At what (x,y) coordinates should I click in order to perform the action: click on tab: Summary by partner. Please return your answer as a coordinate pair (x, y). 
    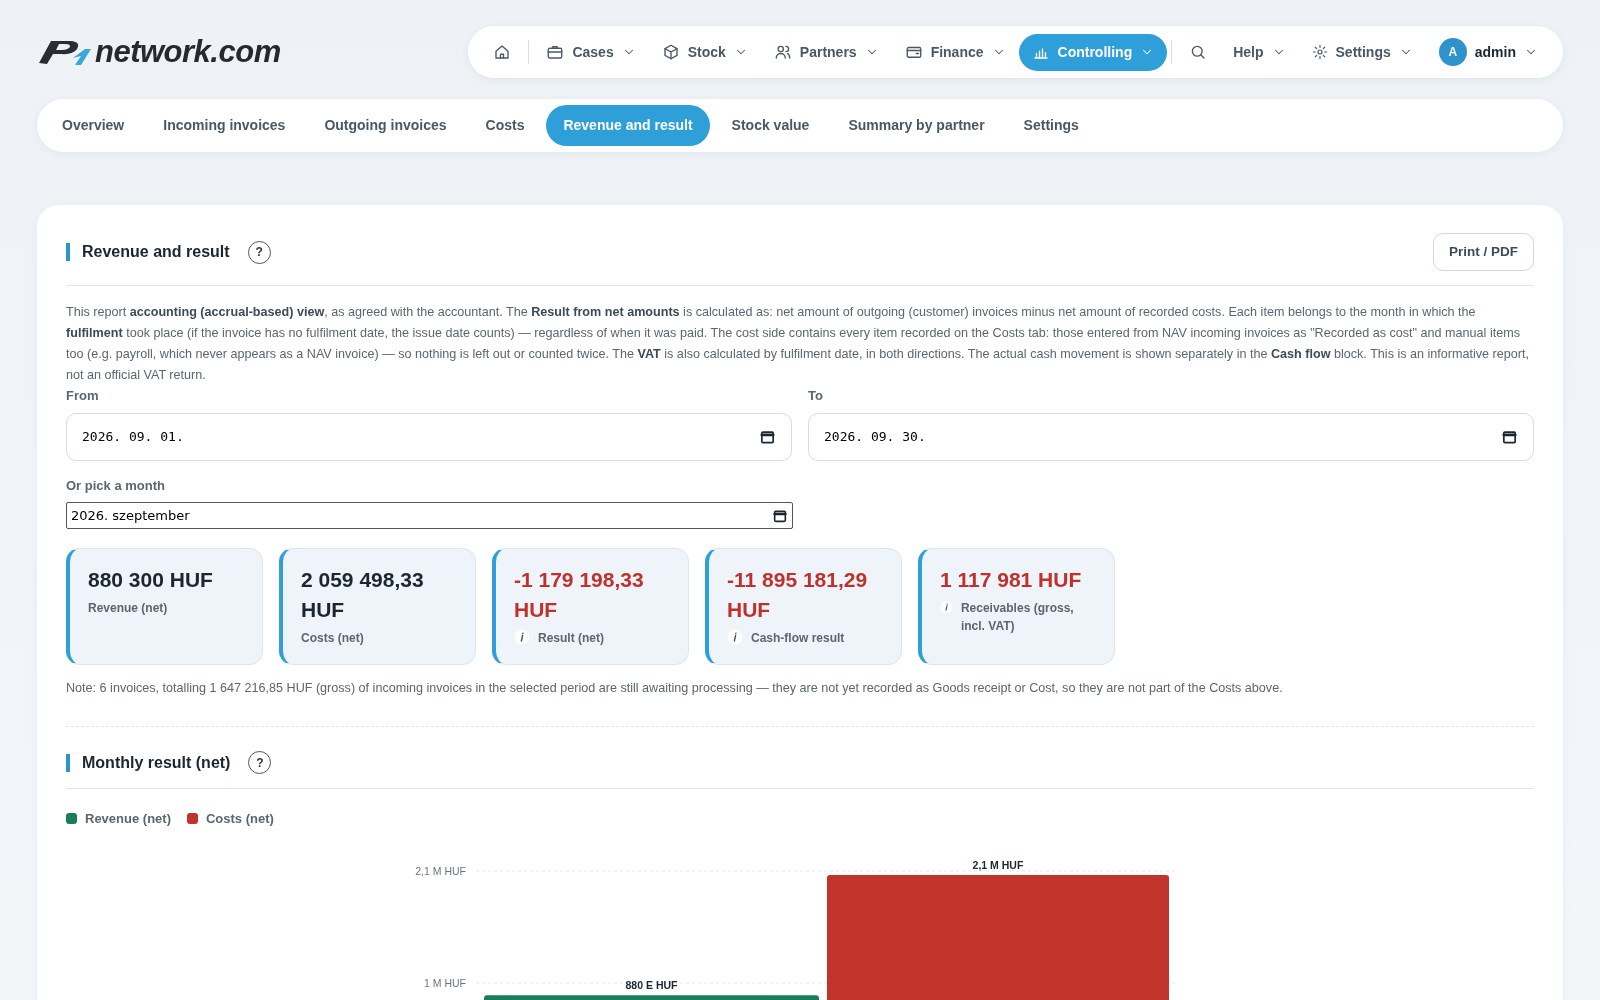
    Looking at the image, I should click on (916, 125).